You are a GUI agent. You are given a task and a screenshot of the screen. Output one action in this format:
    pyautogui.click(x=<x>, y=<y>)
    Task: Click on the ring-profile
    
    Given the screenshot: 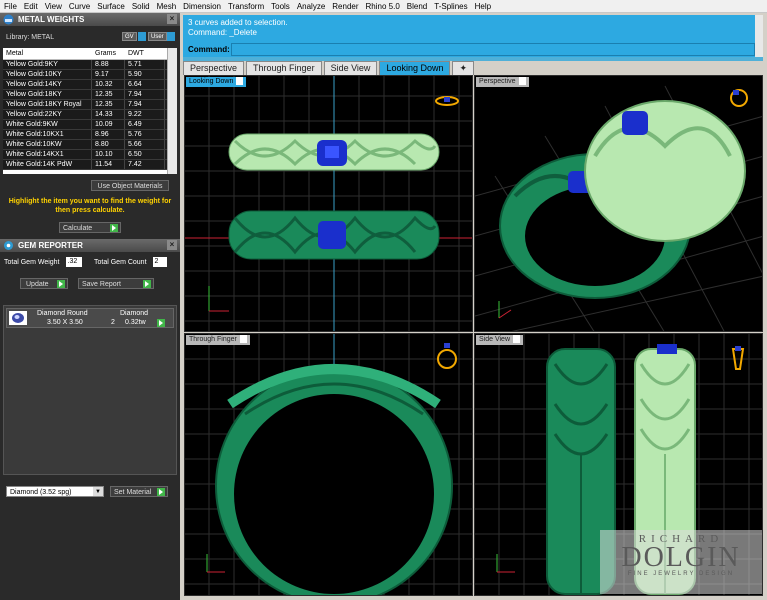 What is the action you would take?
    pyautogui.click(x=334, y=479)
    